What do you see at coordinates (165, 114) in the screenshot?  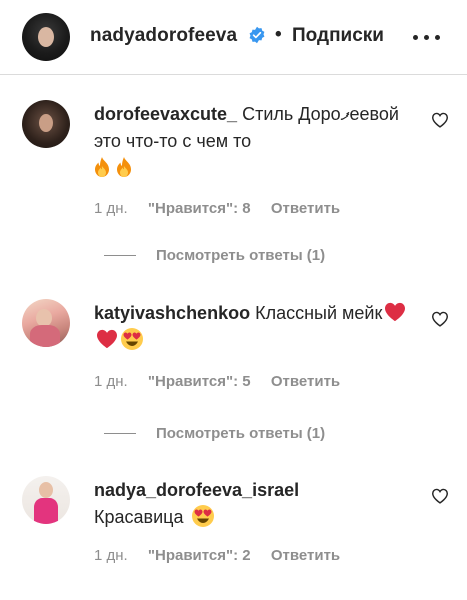 I see `commenter-username: dorofeevaxcute_` at bounding box center [165, 114].